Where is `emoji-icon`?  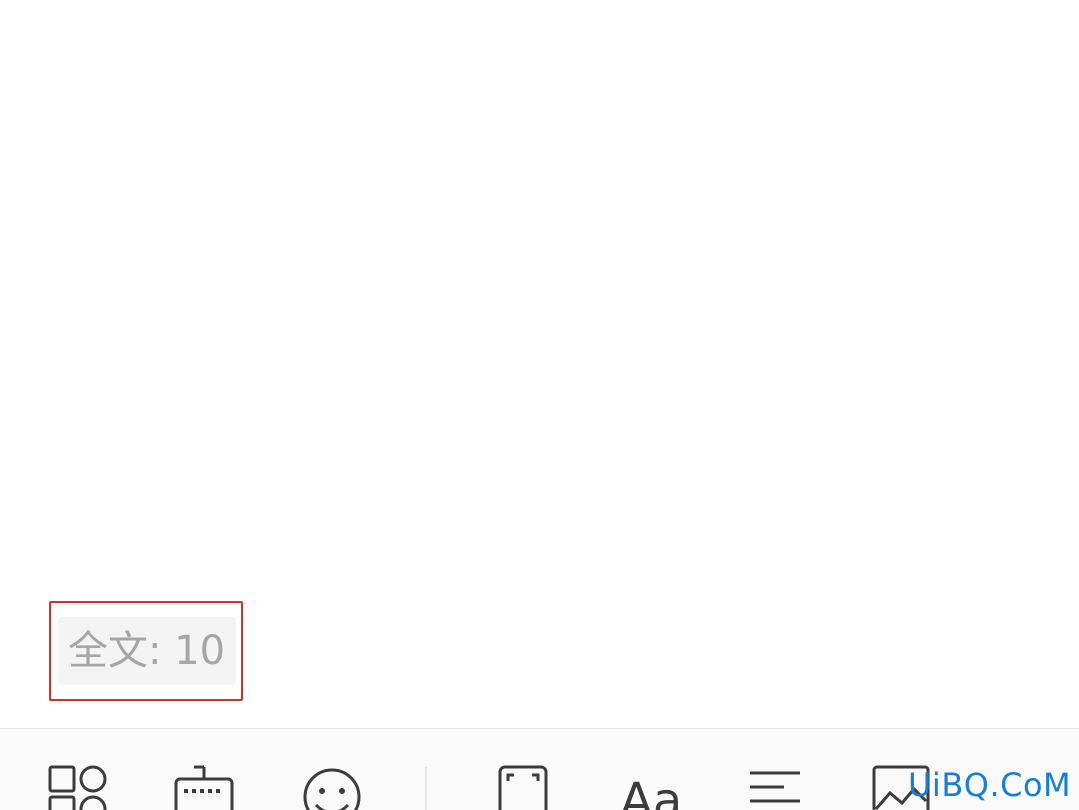
emoji-icon is located at coordinates (332, 789).